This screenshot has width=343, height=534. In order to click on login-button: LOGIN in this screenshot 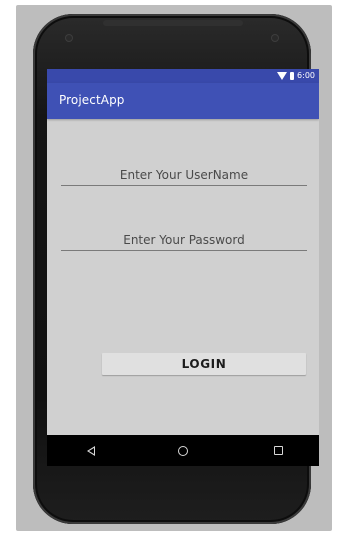, I will do `click(204, 364)`.